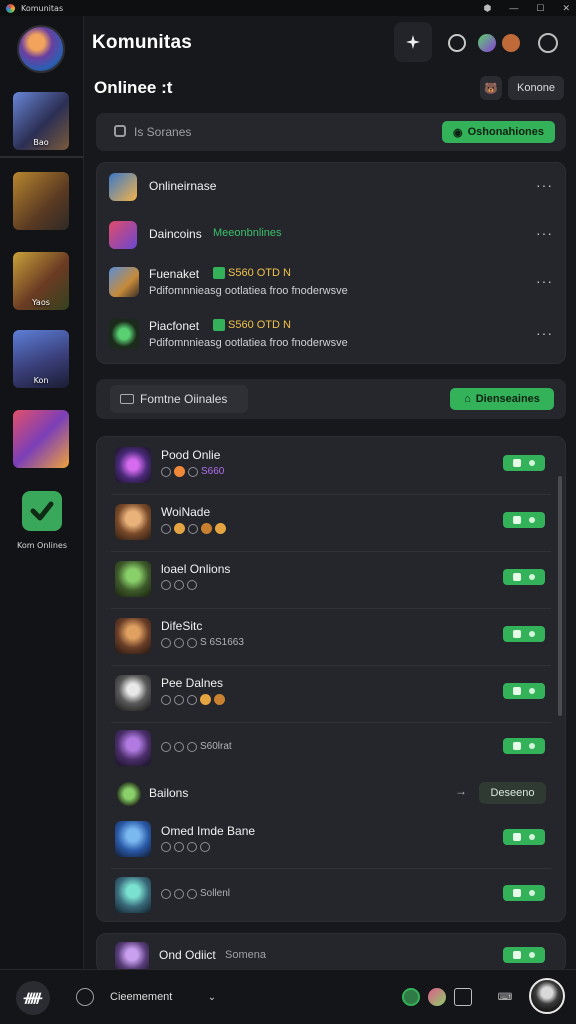  I want to click on game-badge-icon, so click(487, 43).